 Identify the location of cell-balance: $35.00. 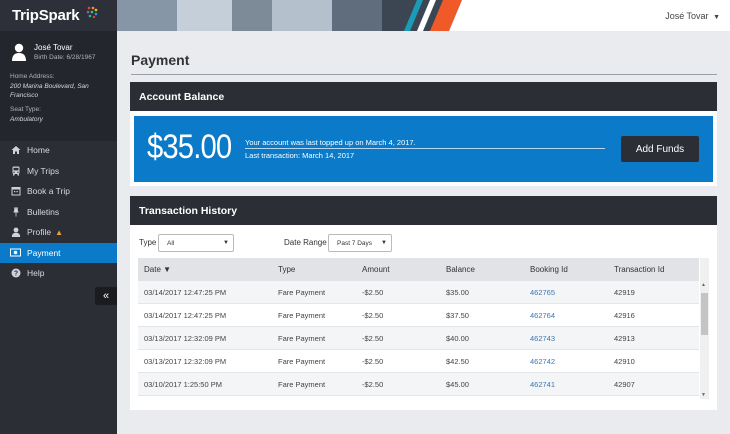
(457, 292).